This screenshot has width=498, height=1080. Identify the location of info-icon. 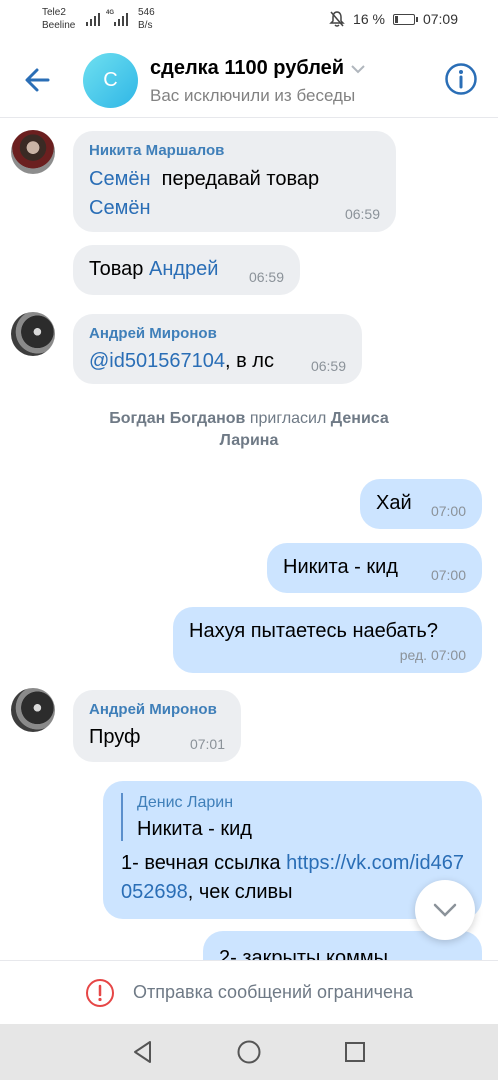
(461, 79).